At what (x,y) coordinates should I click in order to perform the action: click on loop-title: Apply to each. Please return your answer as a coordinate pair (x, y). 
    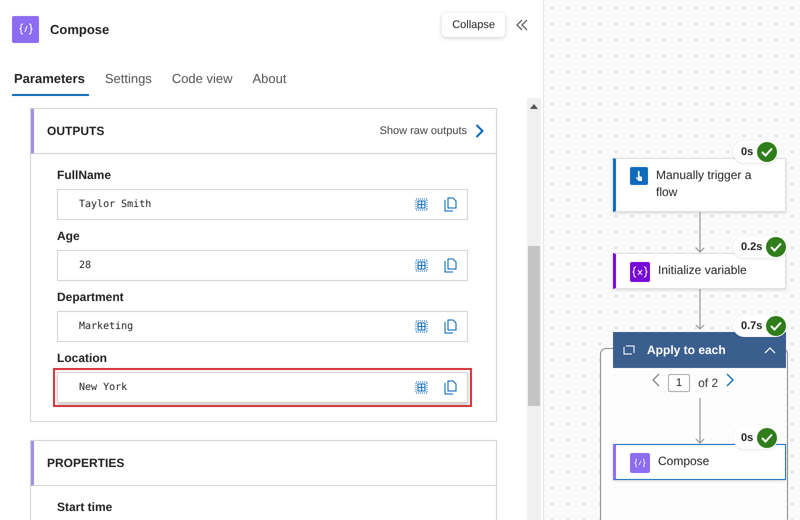
    Looking at the image, I should click on (686, 350).